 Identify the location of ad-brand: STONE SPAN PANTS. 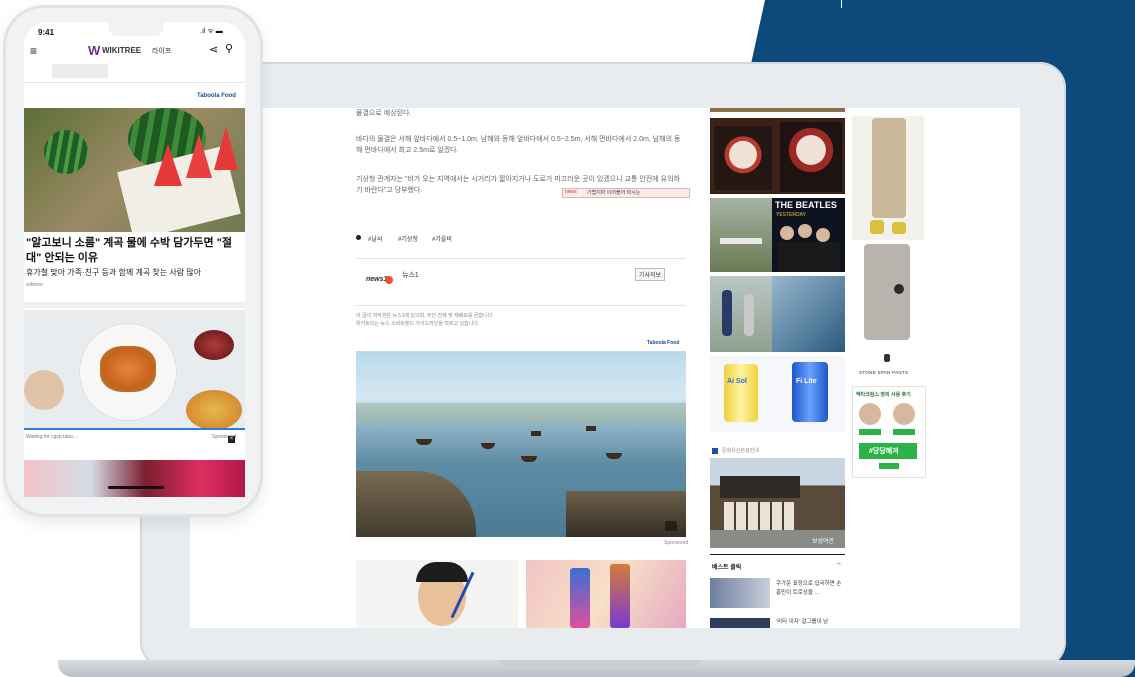
(884, 372).